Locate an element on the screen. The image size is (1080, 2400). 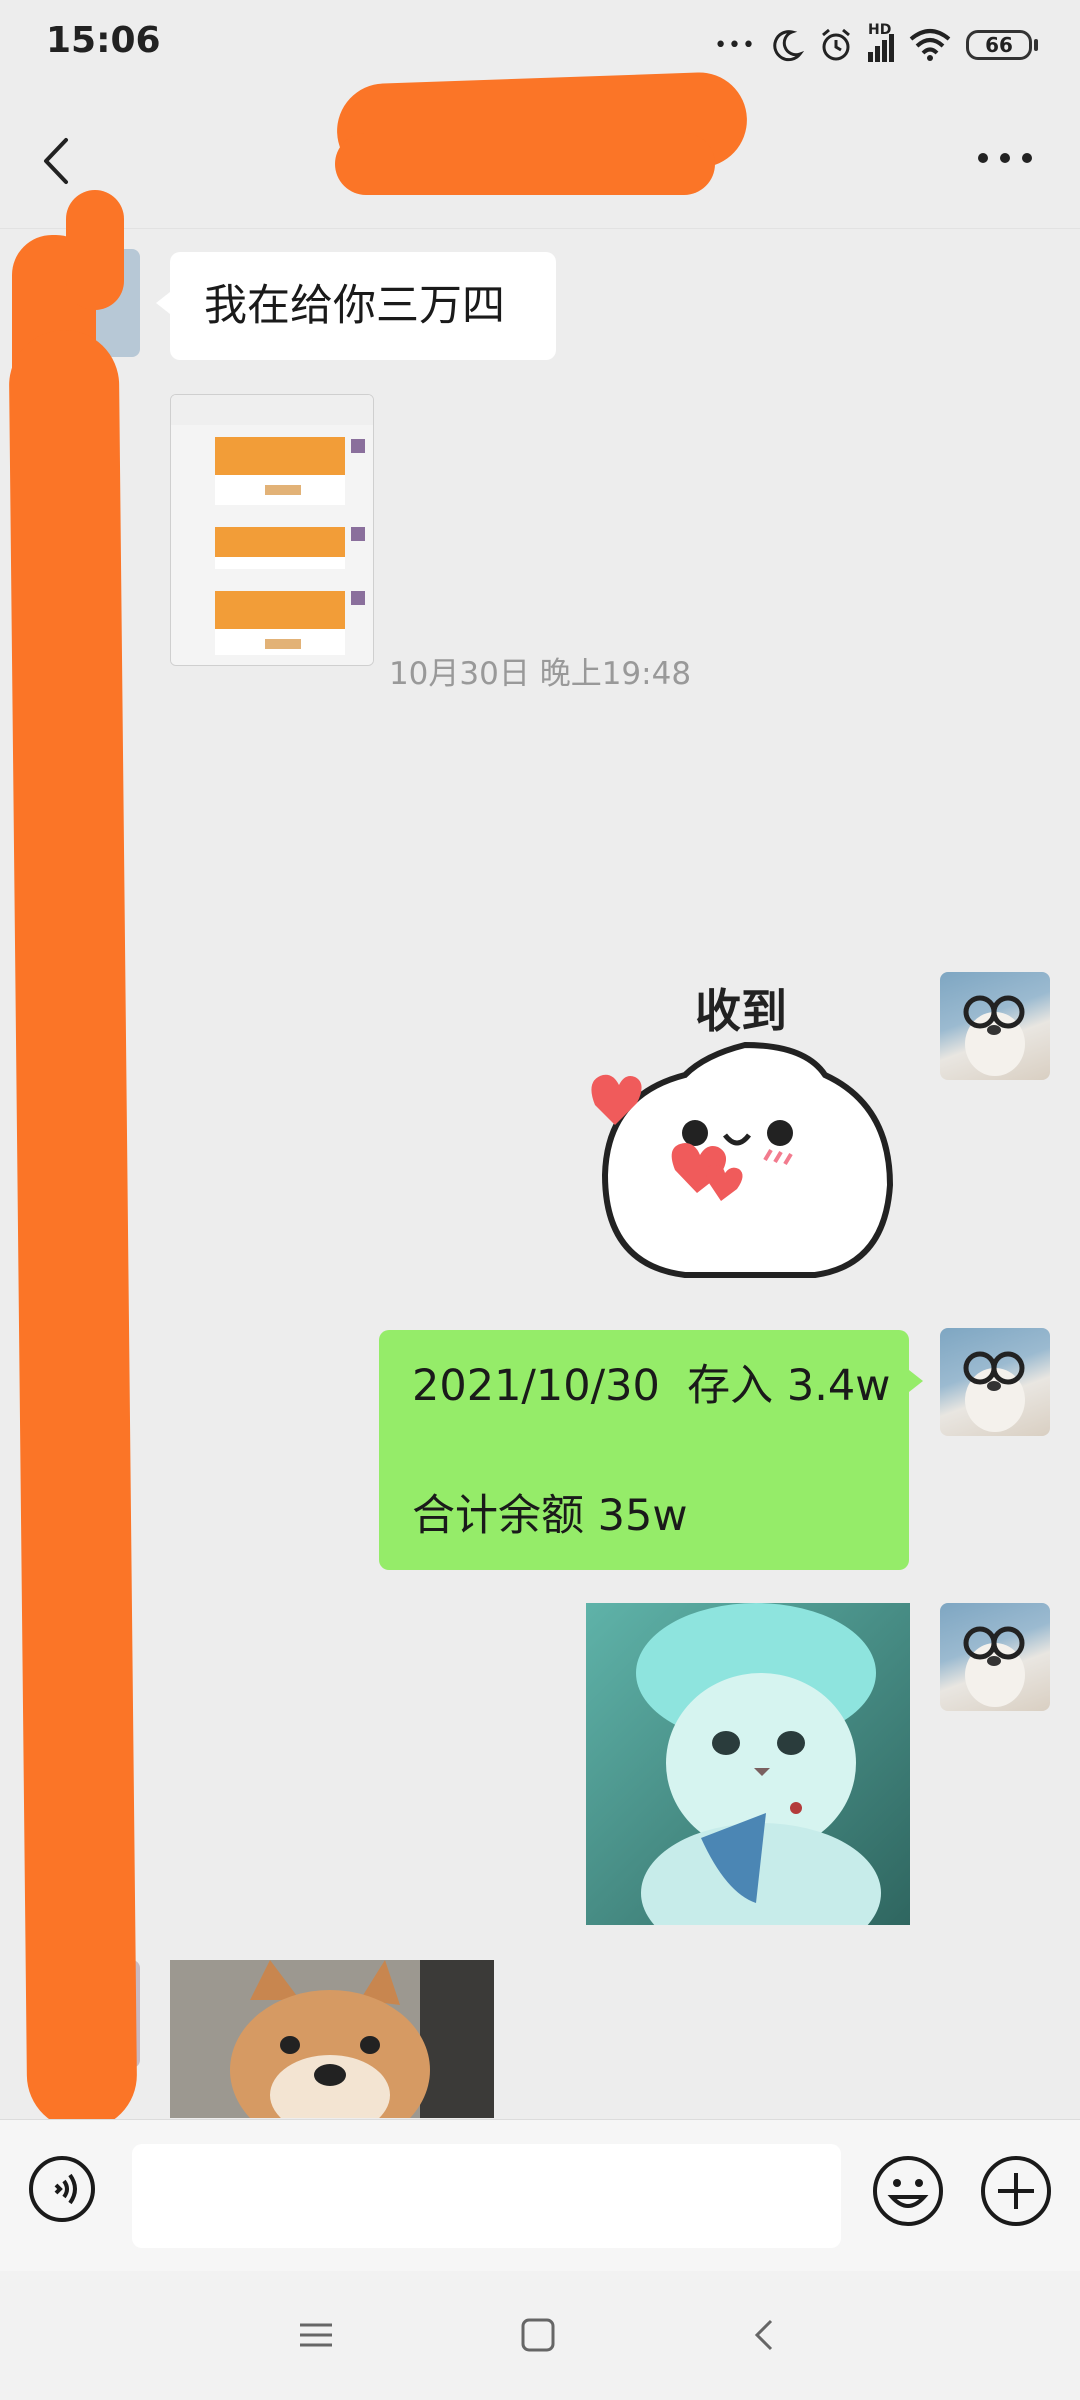
plus-circle-icon is located at coordinates (1016, 2191).